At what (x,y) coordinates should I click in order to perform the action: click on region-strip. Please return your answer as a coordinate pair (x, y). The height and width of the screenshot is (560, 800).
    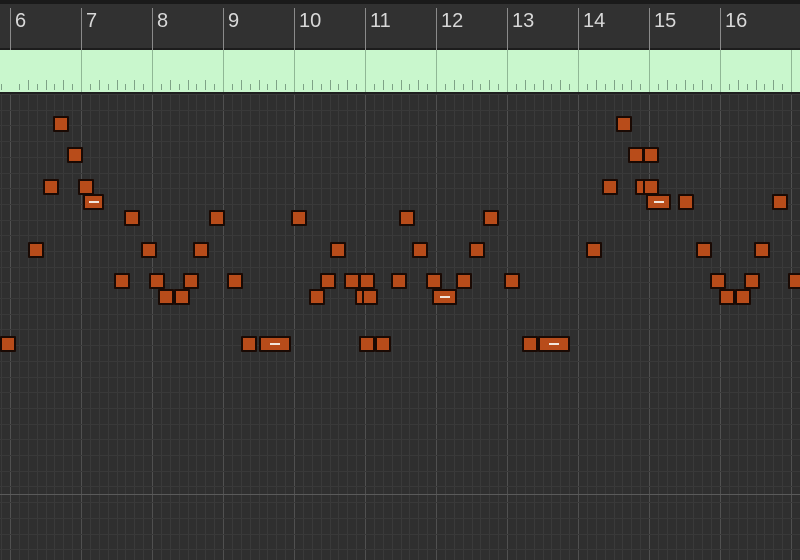
    Looking at the image, I should click on (400, 72).